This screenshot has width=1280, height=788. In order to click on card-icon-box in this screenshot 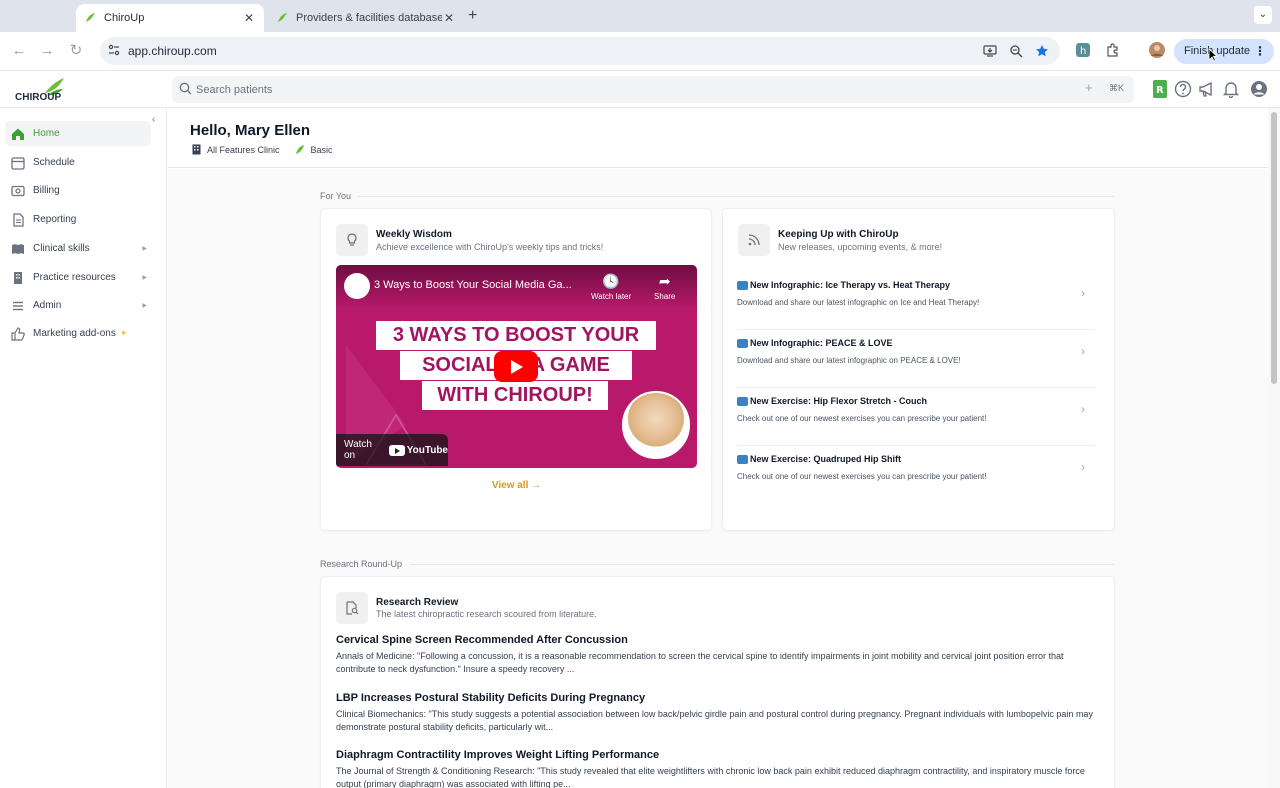, I will do `click(352, 240)`.